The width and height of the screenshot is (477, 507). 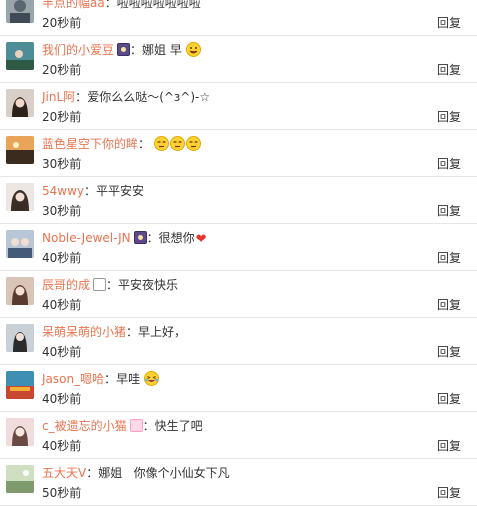 What do you see at coordinates (86, 238) in the screenshot?
I see `comment-username: Noble-Jewel-JN` at bounding box center [86, 238].